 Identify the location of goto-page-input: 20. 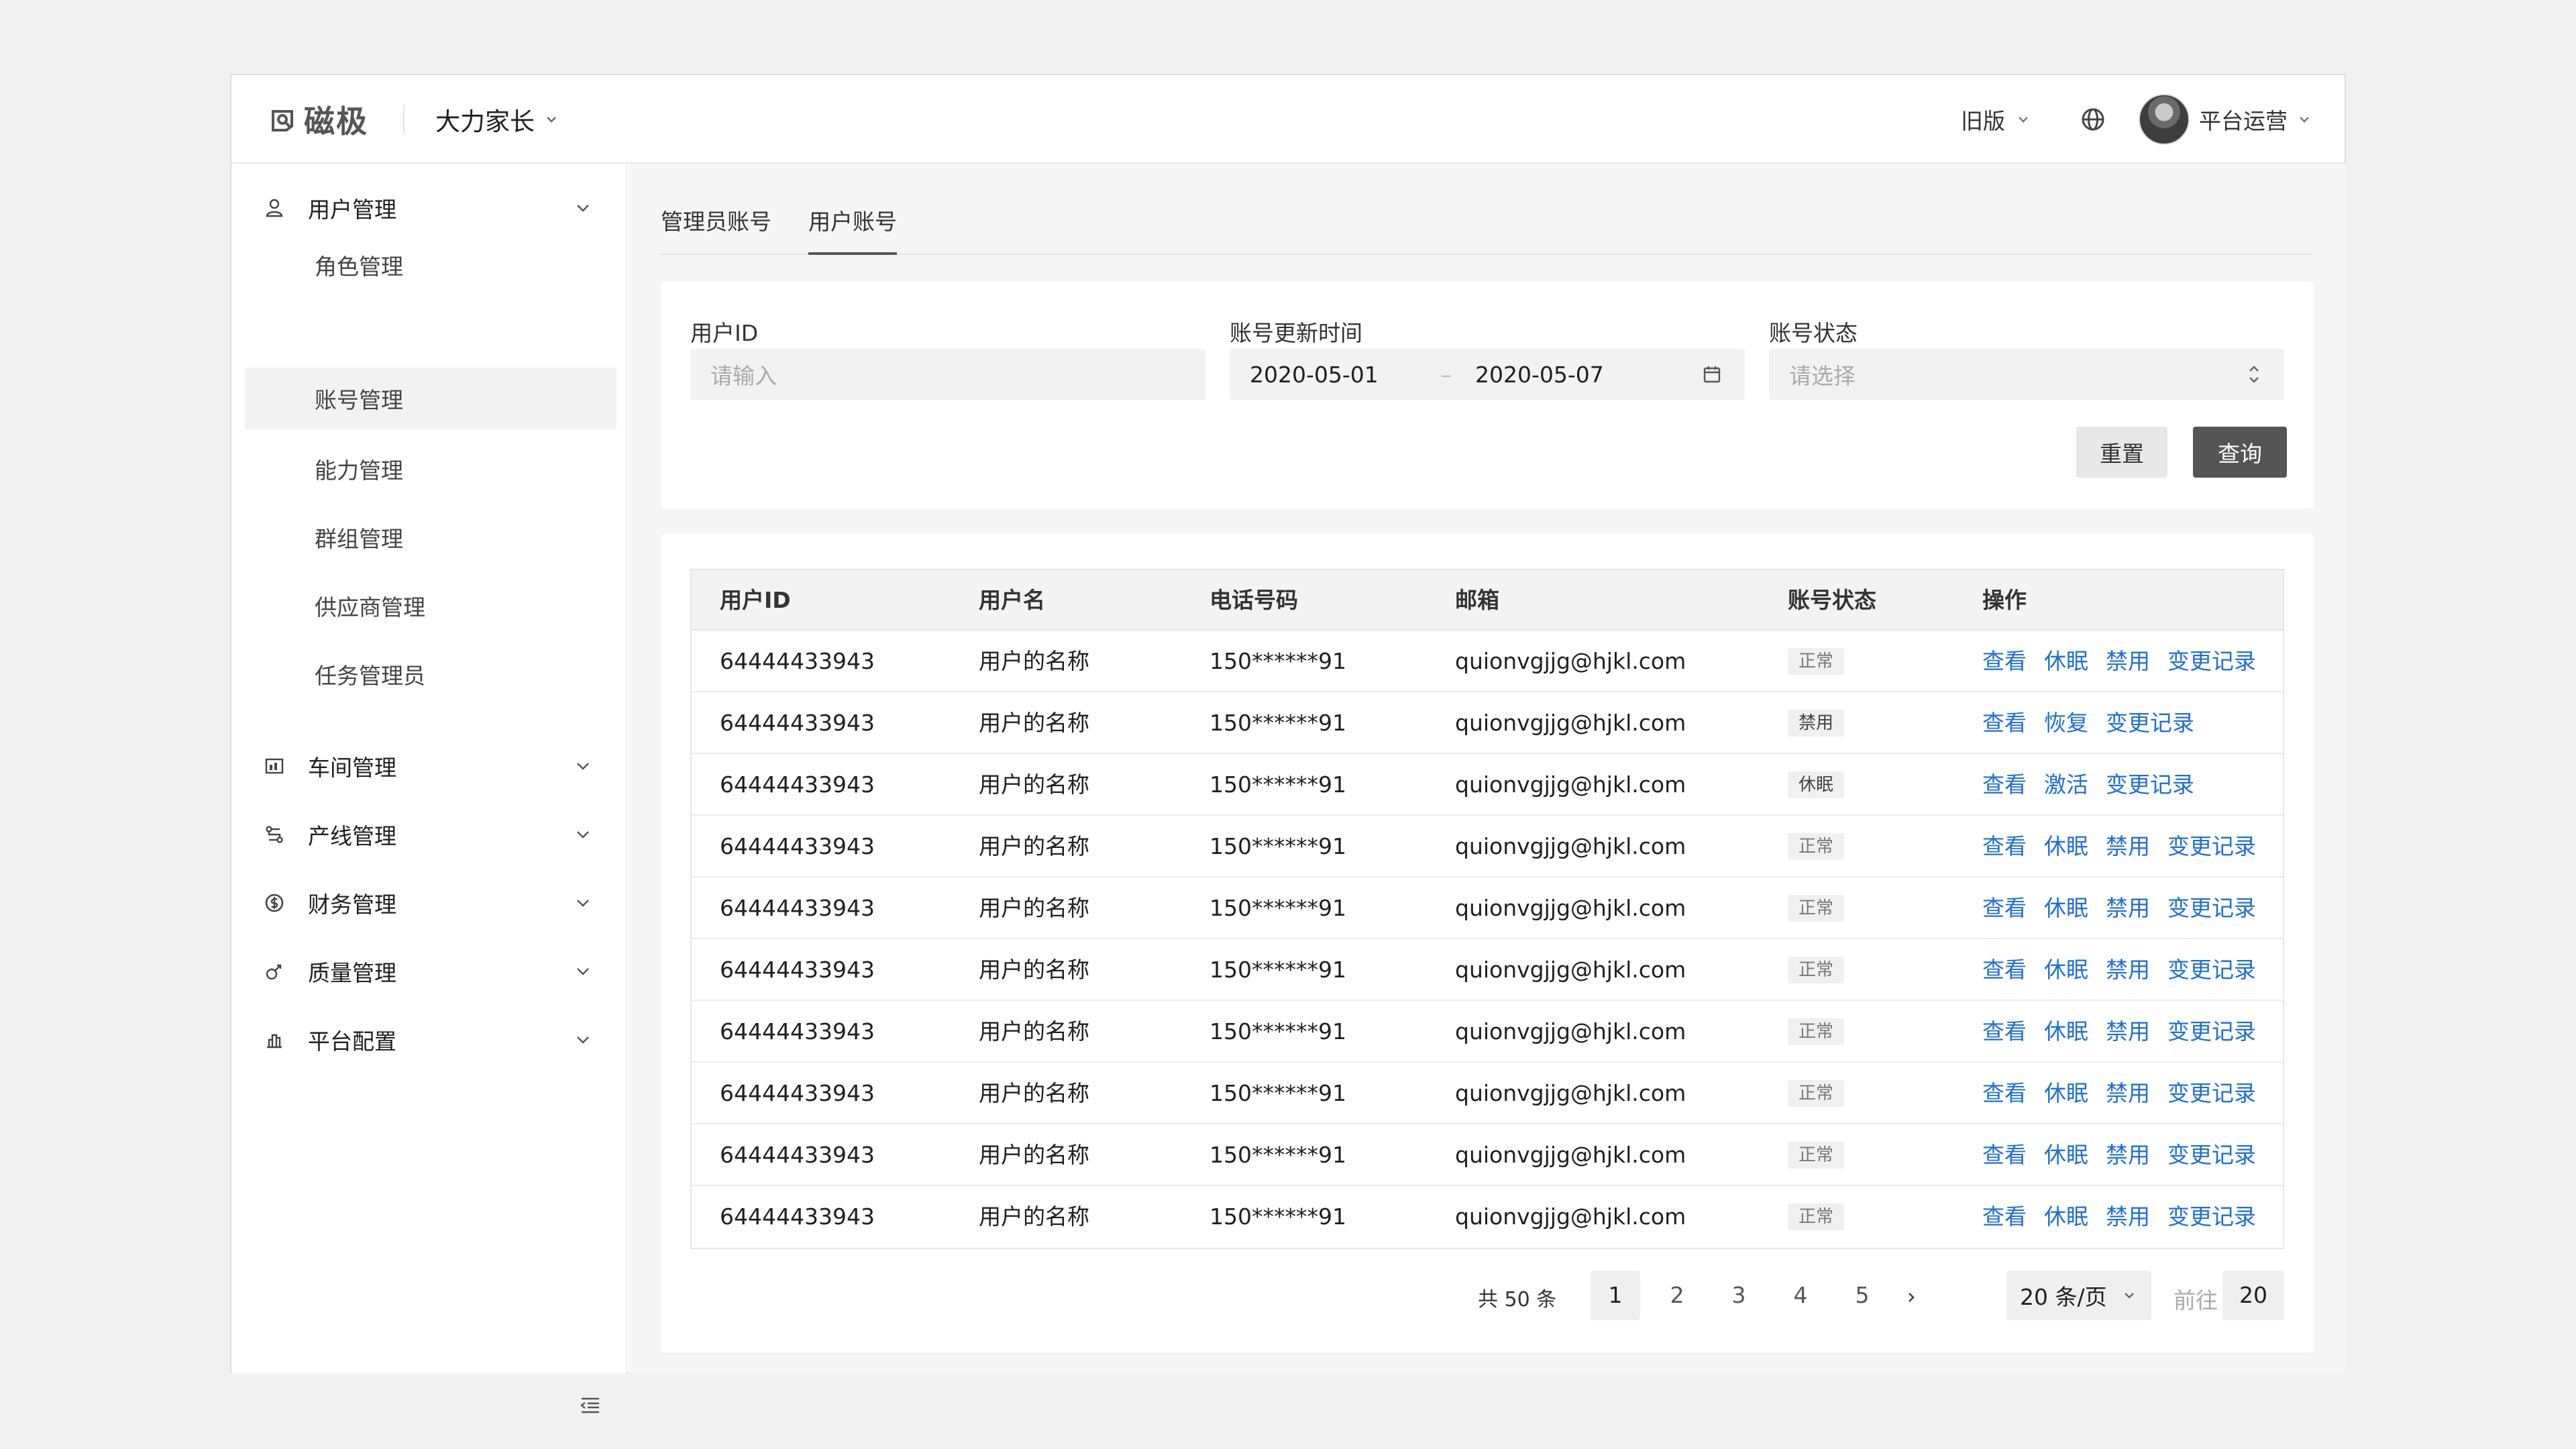
(2253, 1295).